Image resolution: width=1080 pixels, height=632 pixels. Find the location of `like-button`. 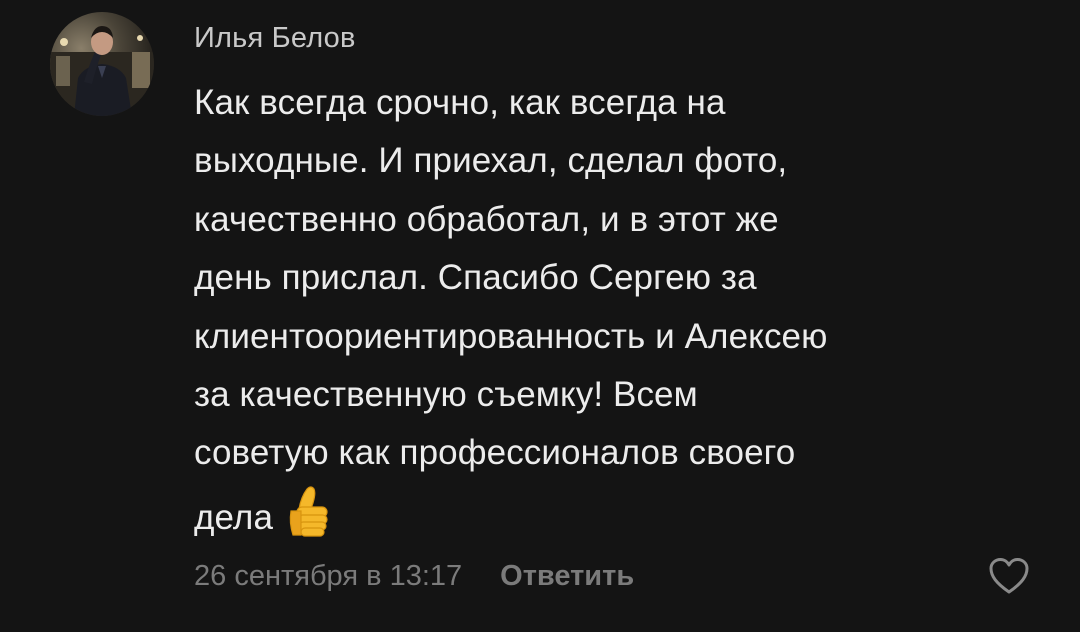

like-button is located at coordinates (1009, 576).